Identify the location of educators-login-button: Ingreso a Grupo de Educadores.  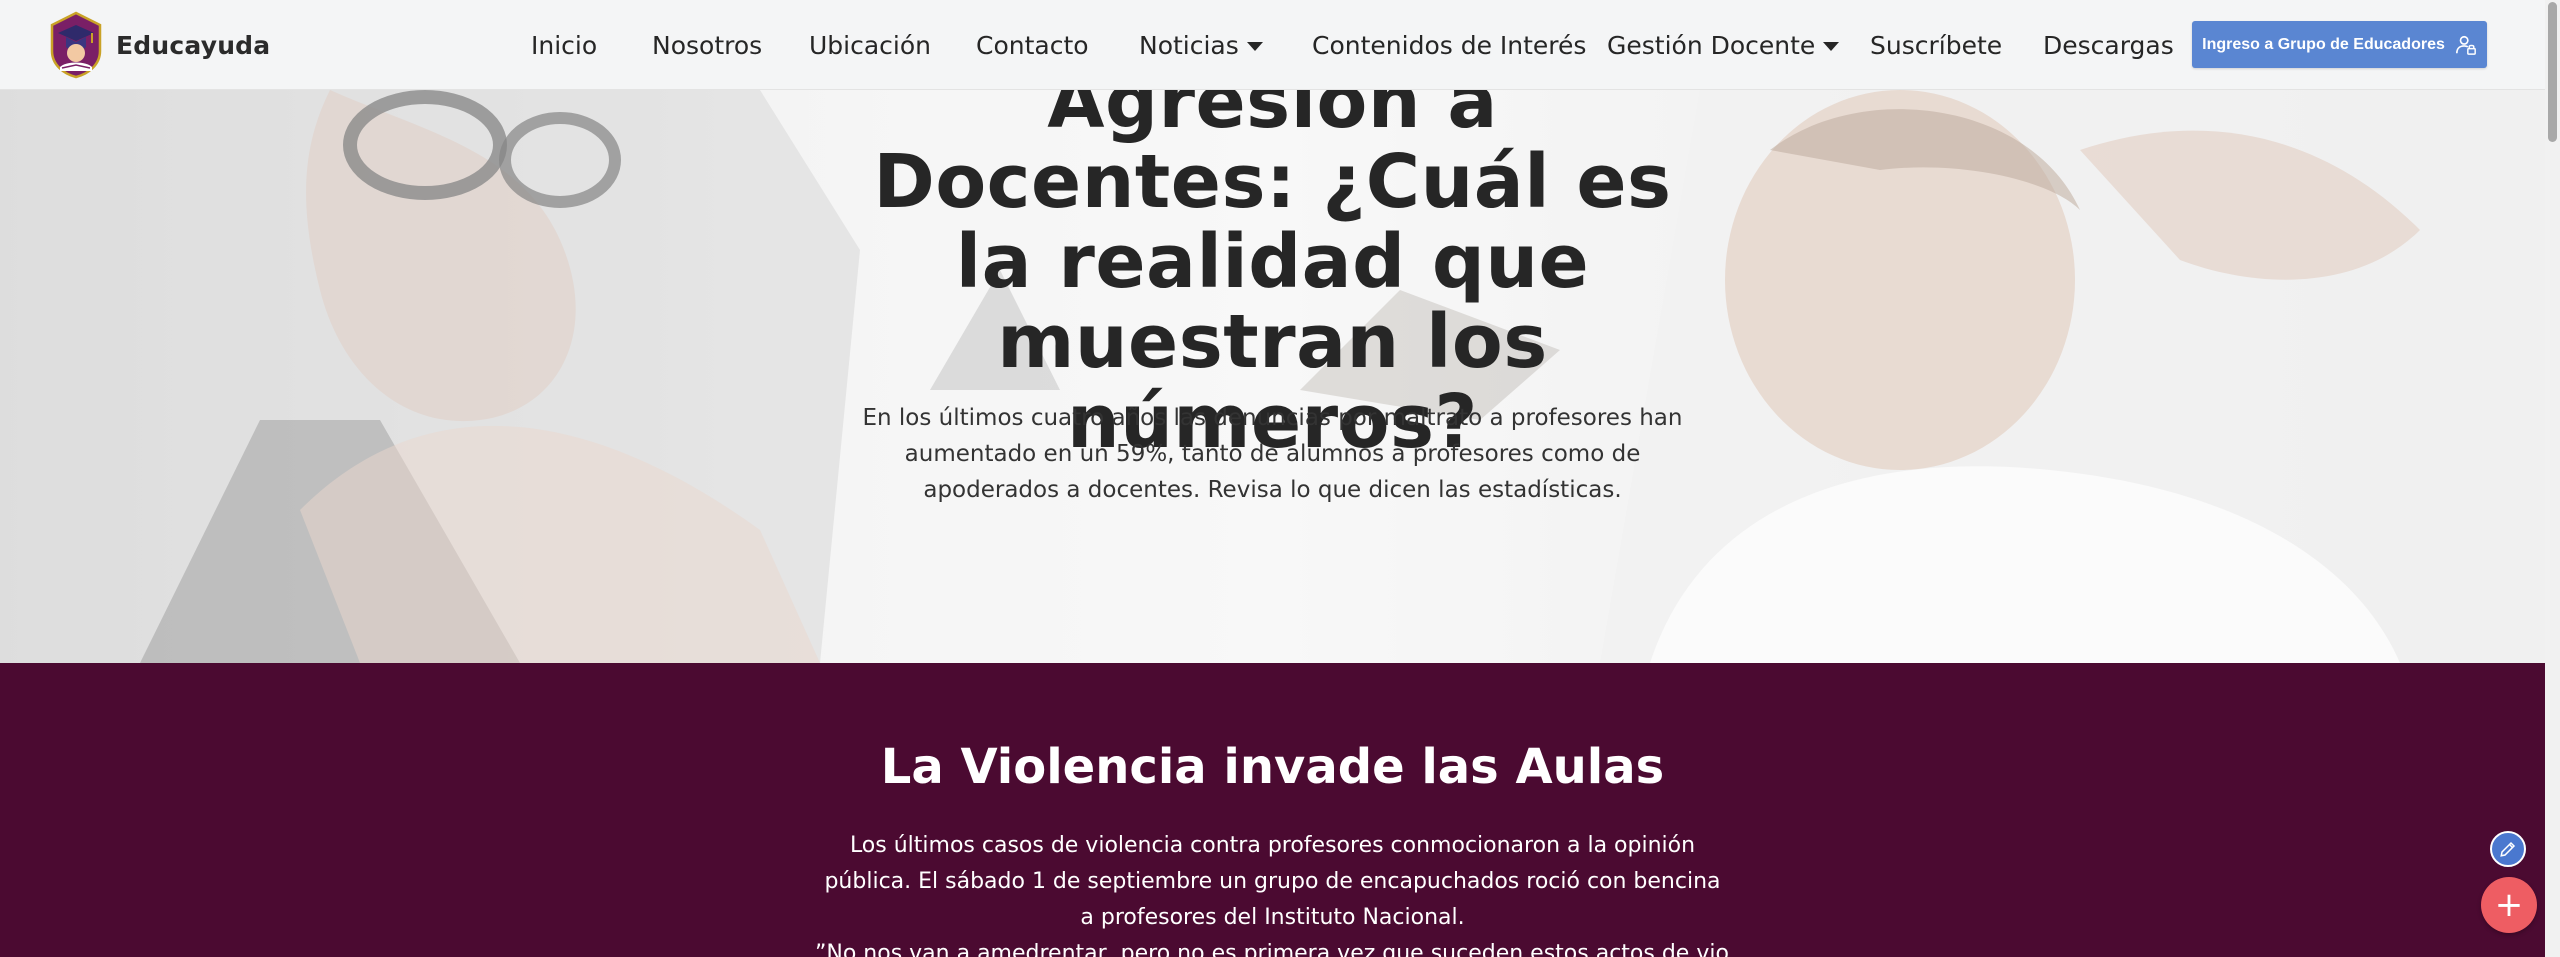
(2339, 44).